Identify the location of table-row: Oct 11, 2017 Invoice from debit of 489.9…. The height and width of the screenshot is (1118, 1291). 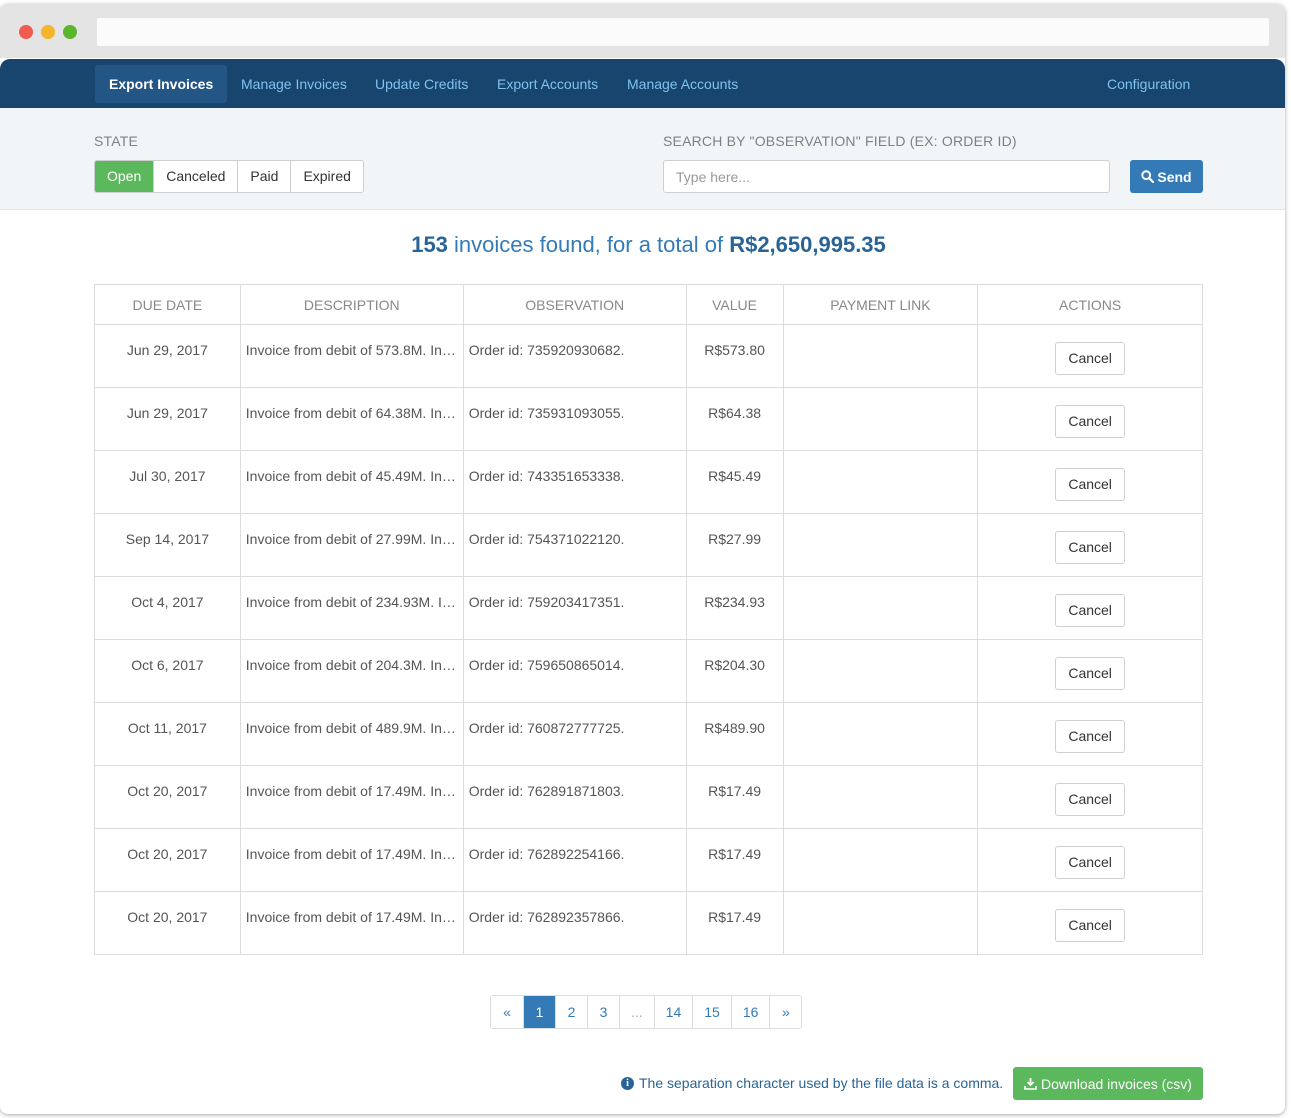
(648, 734).